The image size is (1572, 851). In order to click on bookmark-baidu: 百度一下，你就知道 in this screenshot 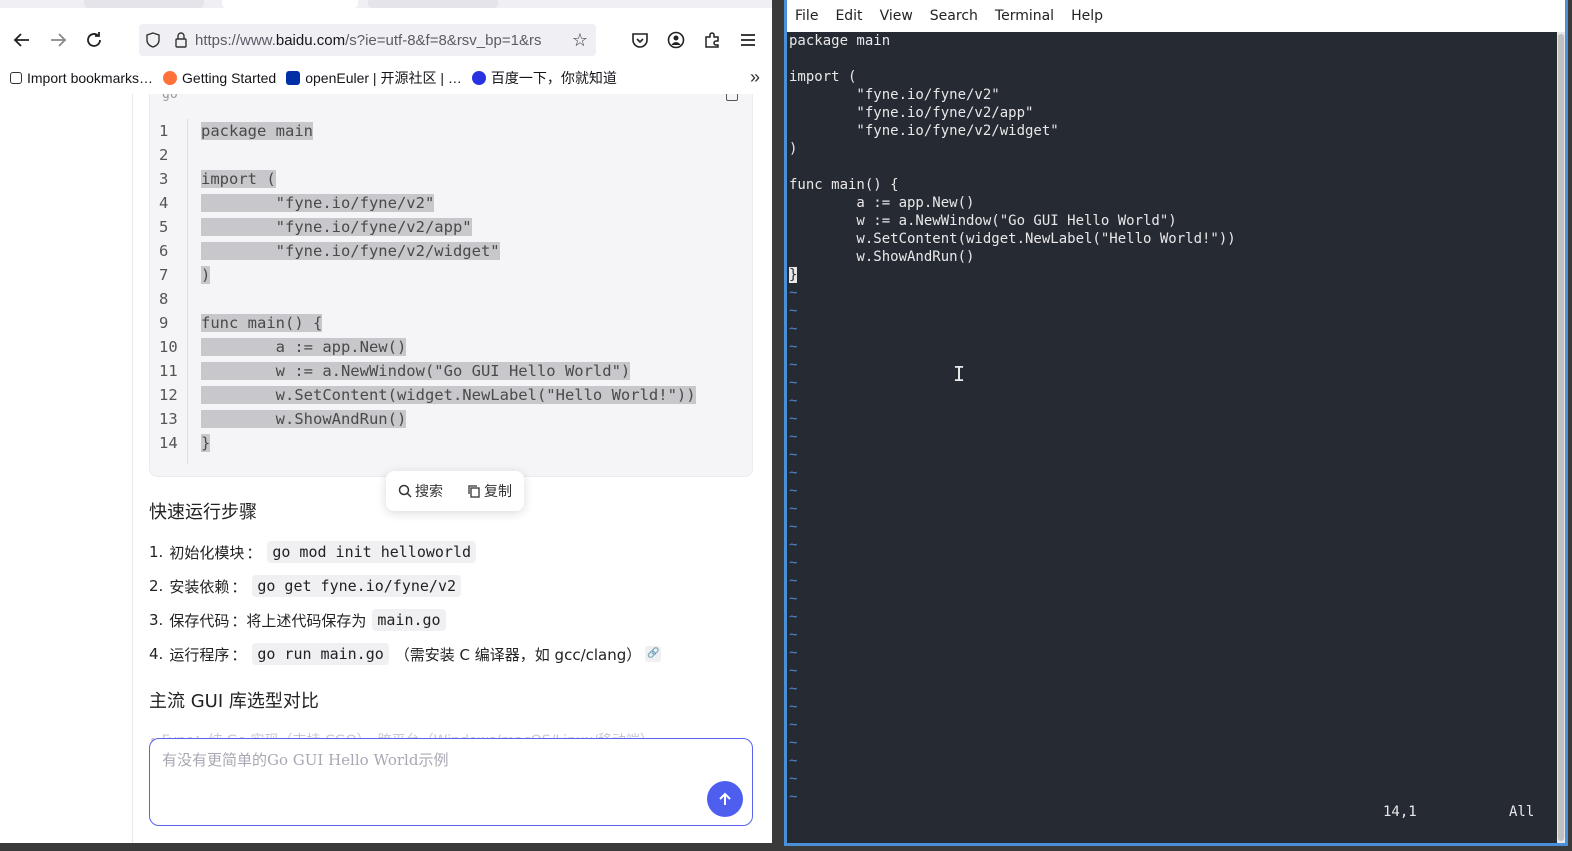, I will do `click(544, 78)`.